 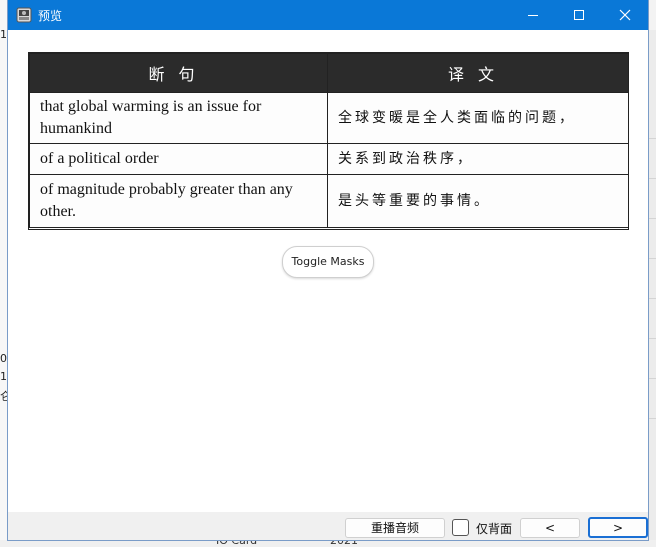 I want to click on back-only-label: 仅背面, so click(x=494, y=528).